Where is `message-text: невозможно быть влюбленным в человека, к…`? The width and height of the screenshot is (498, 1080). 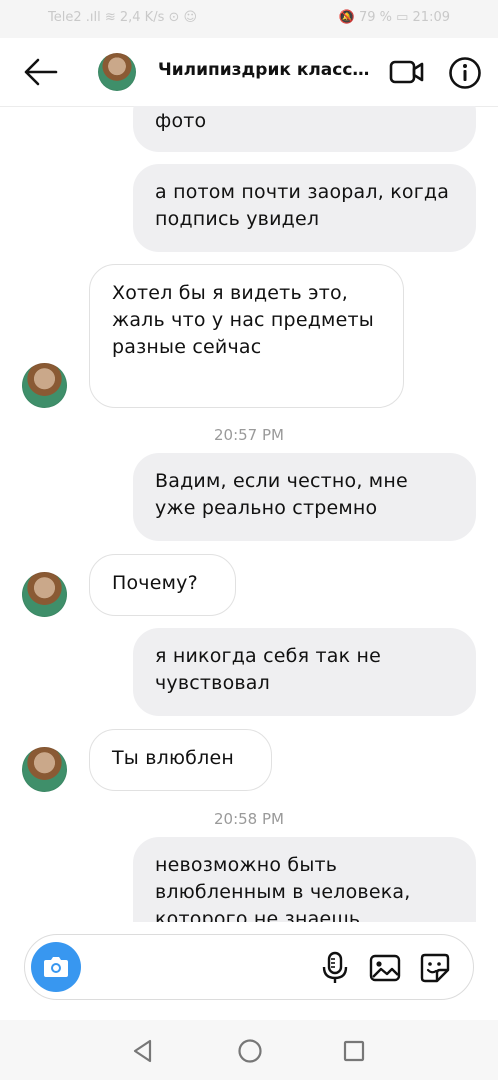 message-text: невозможно быть влюбленным в человека, к… is located at coordinates (283, 888).